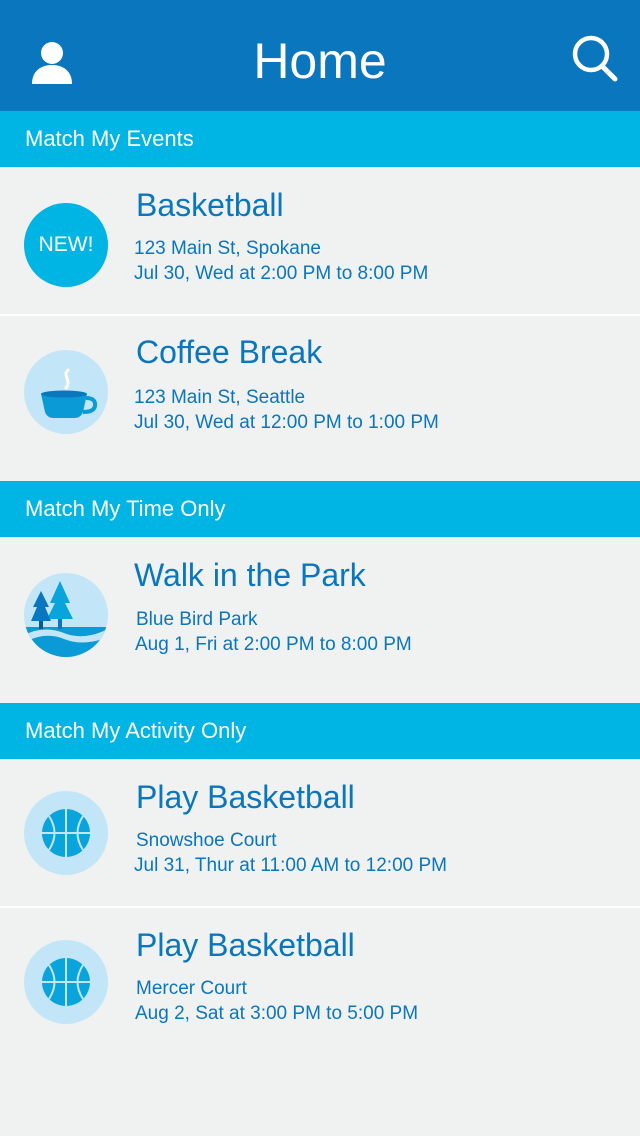 The image size is (640, 1136). What do you see at coordinates (227, 248) in the screenshot?
I see `event-location: 123 Main St, Spokane` at bounding box center [227, 248].